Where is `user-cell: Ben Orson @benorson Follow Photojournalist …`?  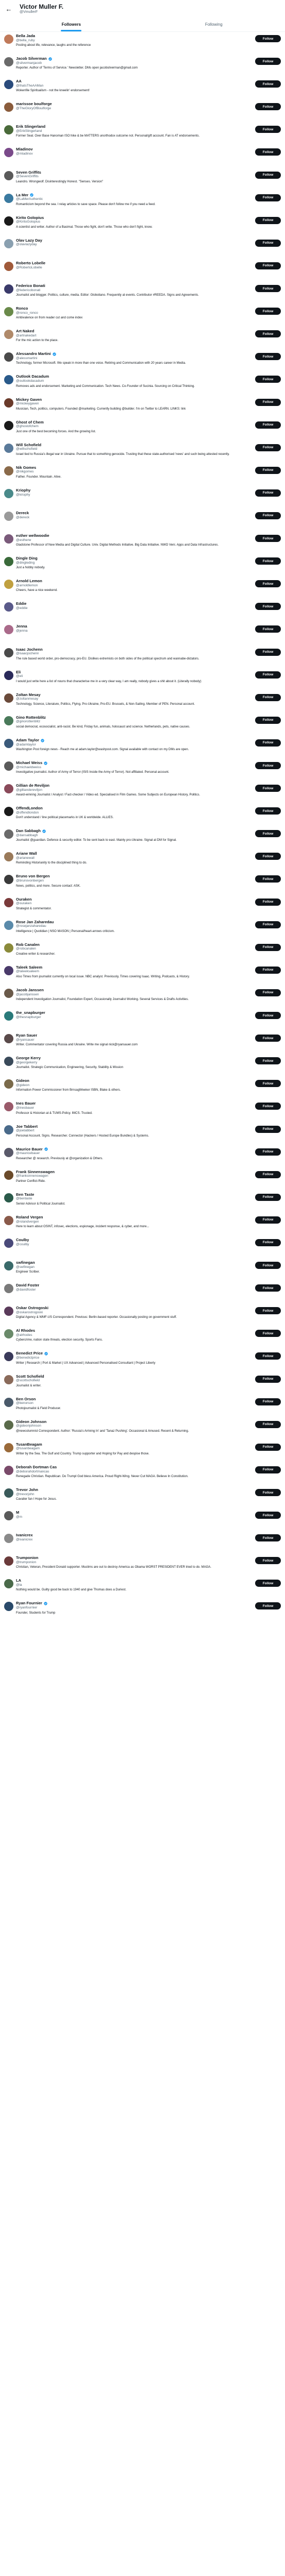
user-cell: Ben Orson @benorson Follow Photojournalist … is located at coordinates (142, 1406).